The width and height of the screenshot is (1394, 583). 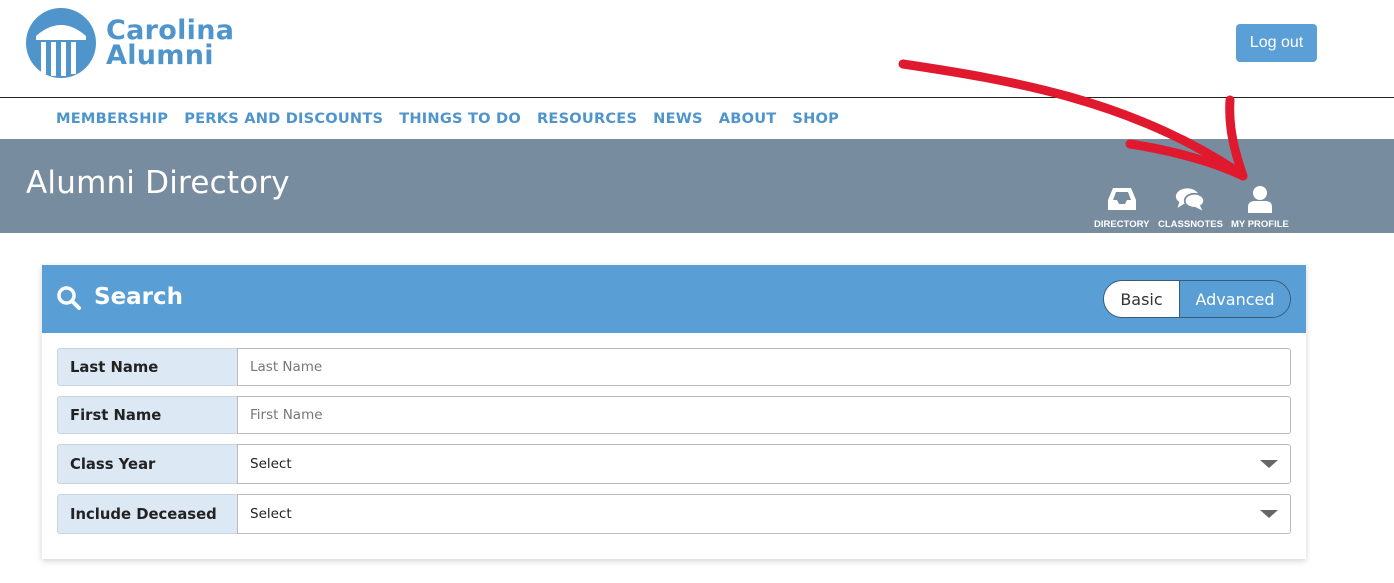 I want to click on classnotes-label: CLASSNOTES, so click(x=1190, y=224).